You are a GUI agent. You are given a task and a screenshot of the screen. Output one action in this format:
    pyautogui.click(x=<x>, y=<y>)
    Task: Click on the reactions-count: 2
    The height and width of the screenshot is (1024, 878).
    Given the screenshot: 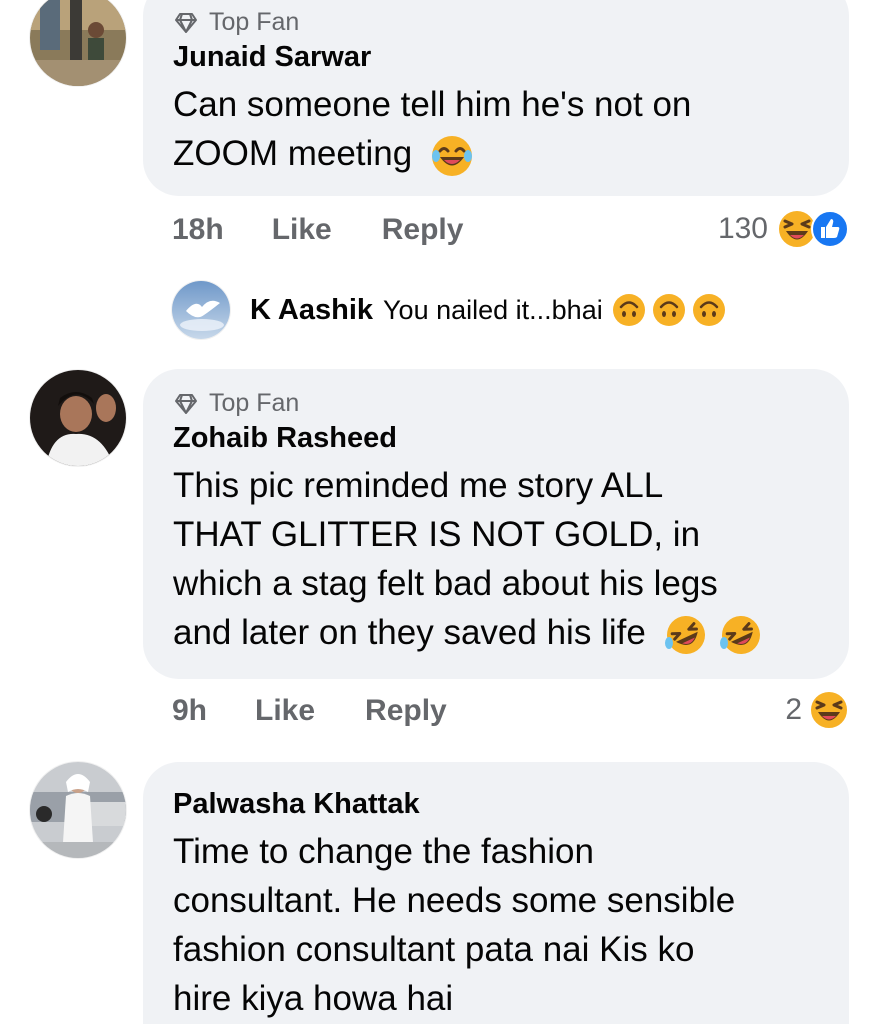 What is the action you would take?
    pyautogui.click(x=793, y=709)
    